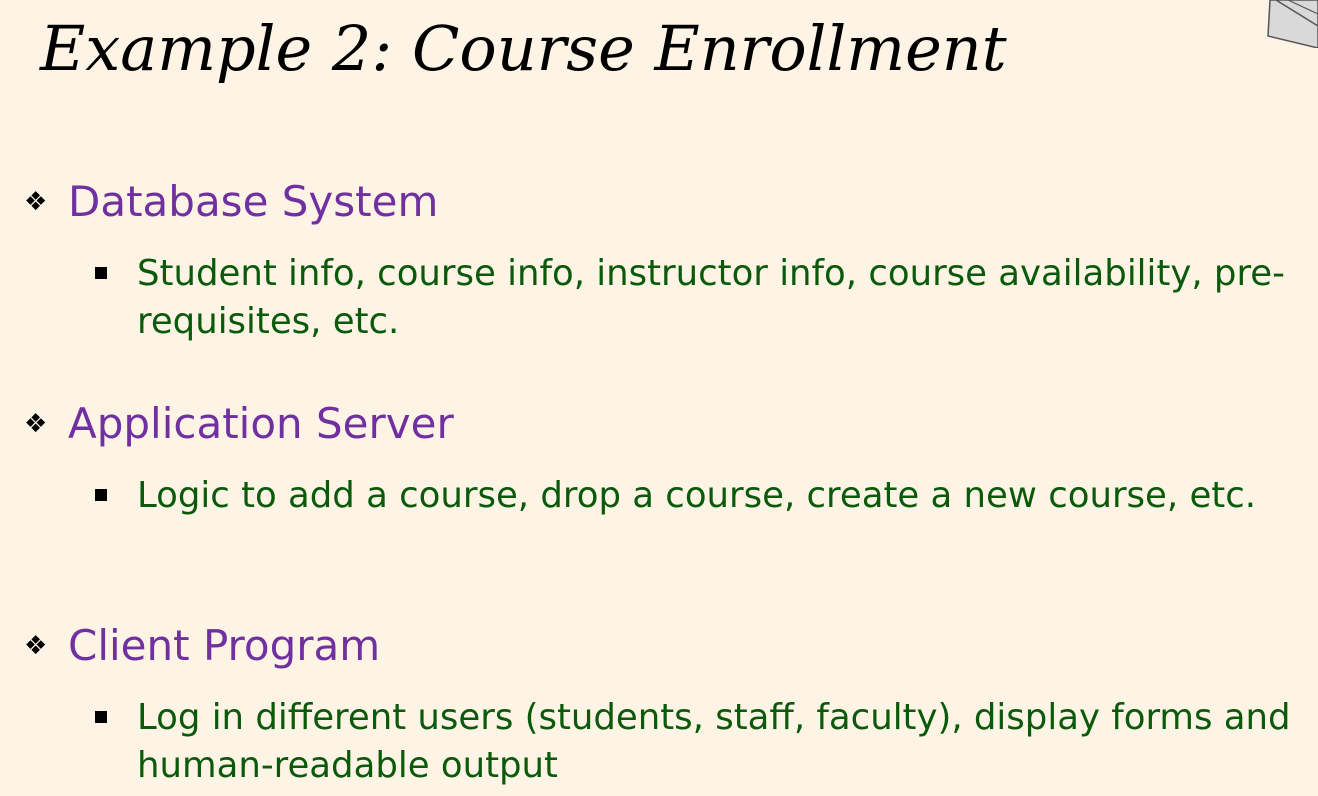  Describe the element at coordinates (1292, 24) in the screenshot. I see `folded-page-corner-icon` at that location.